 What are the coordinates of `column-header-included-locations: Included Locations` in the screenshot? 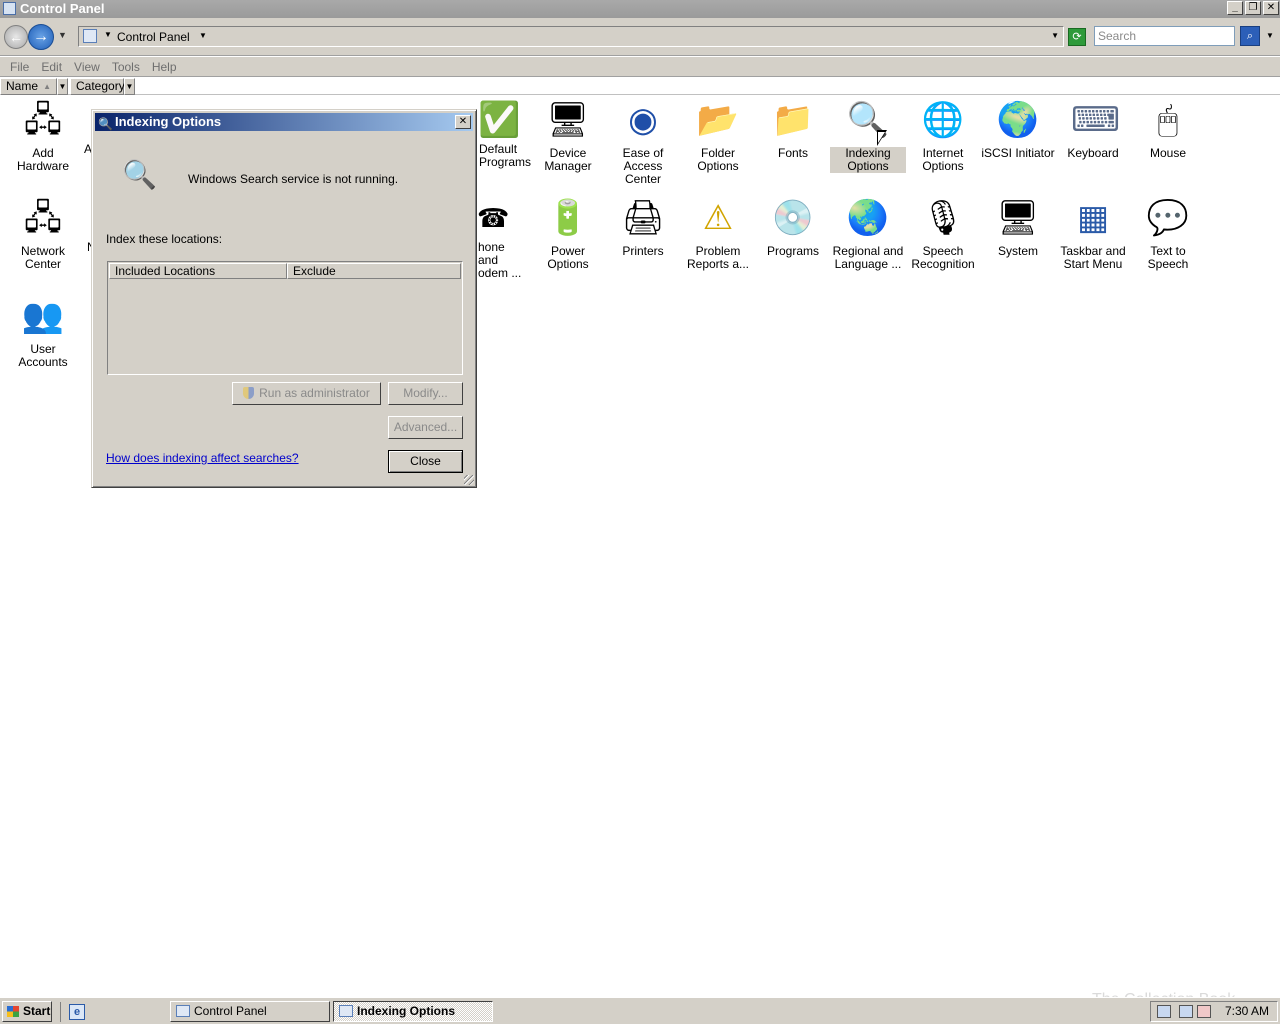 It's located at (198, 271).